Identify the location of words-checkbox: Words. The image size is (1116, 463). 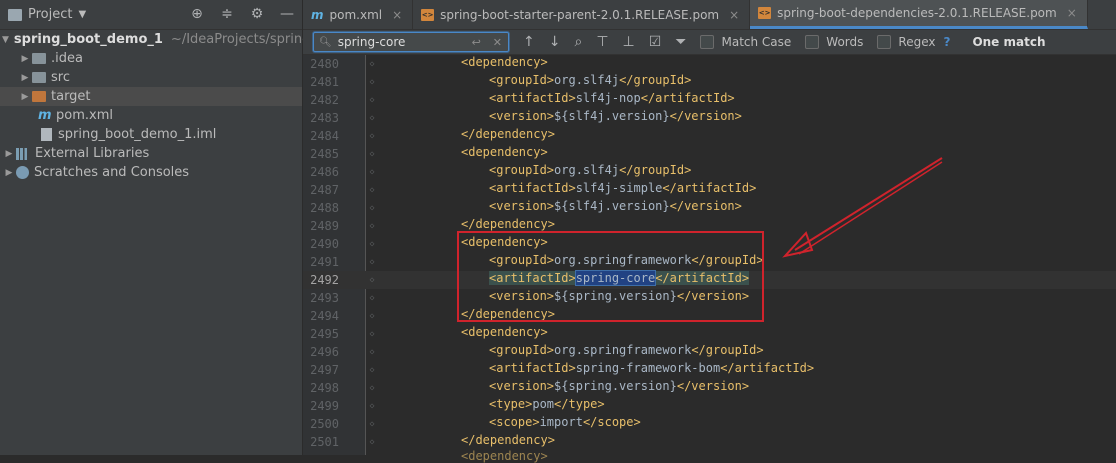
(834, 42).